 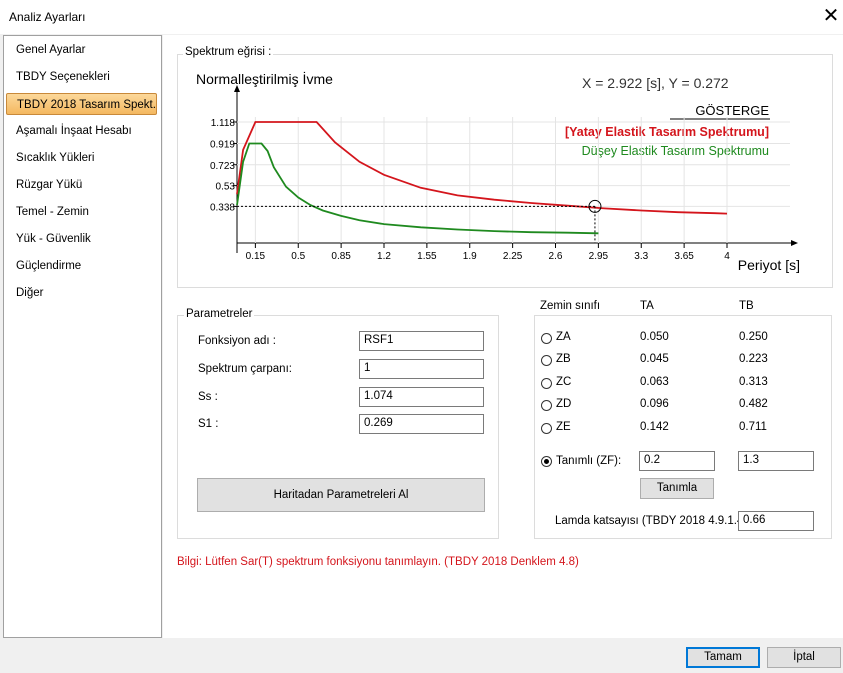 What do you see at coordinates (727, 256) in the screenshot?
I see `x-tick-label: 4` at bounding box center [727, 256].